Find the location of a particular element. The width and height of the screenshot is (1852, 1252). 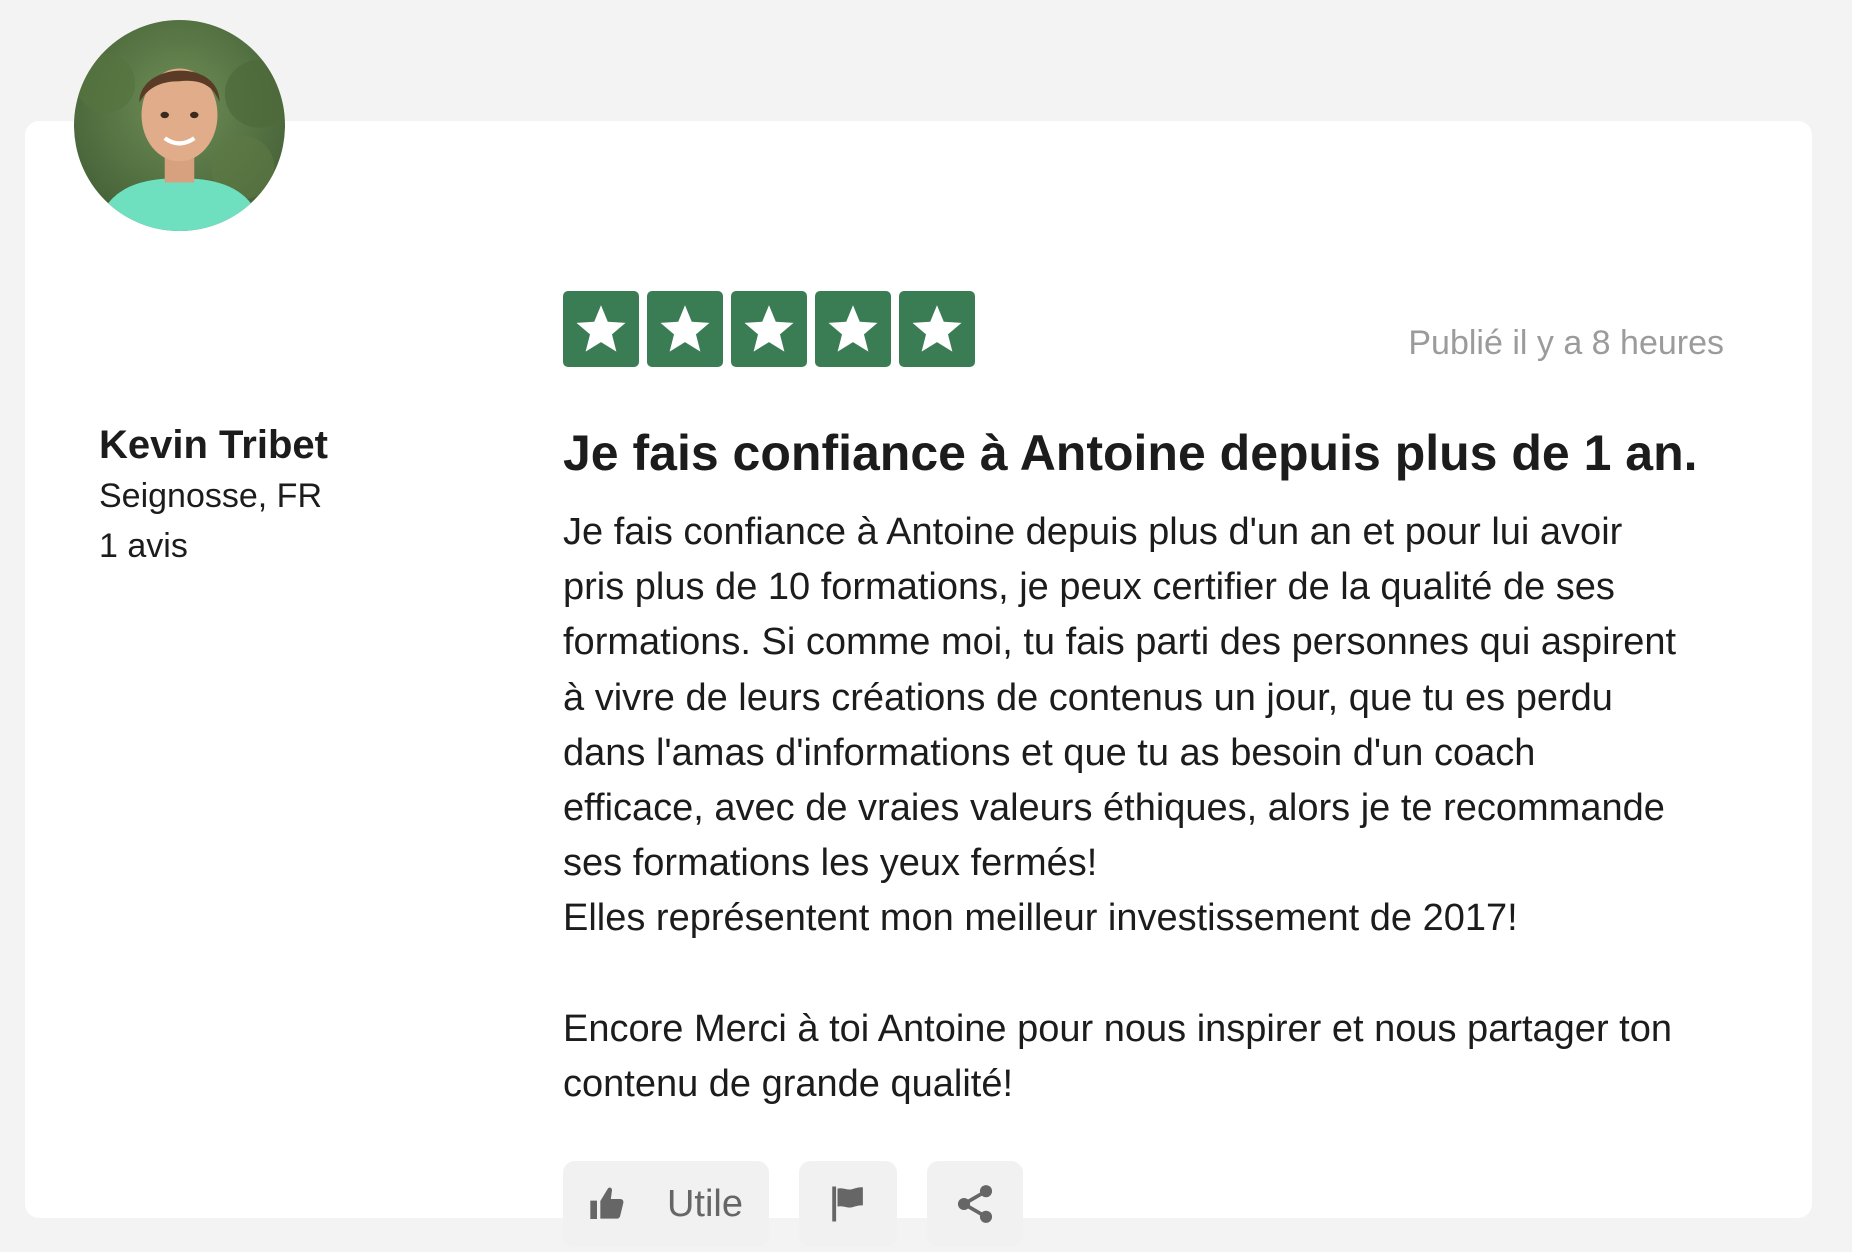

star-rating is located at coordinates (769, 329).